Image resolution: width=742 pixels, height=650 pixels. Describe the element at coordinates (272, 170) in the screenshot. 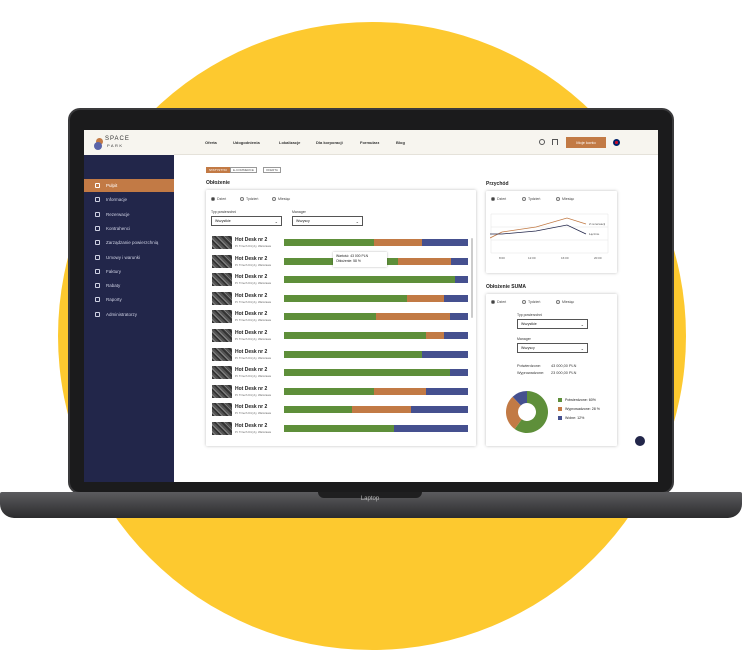

I see `tab-oferta: OFERTA` at that location.